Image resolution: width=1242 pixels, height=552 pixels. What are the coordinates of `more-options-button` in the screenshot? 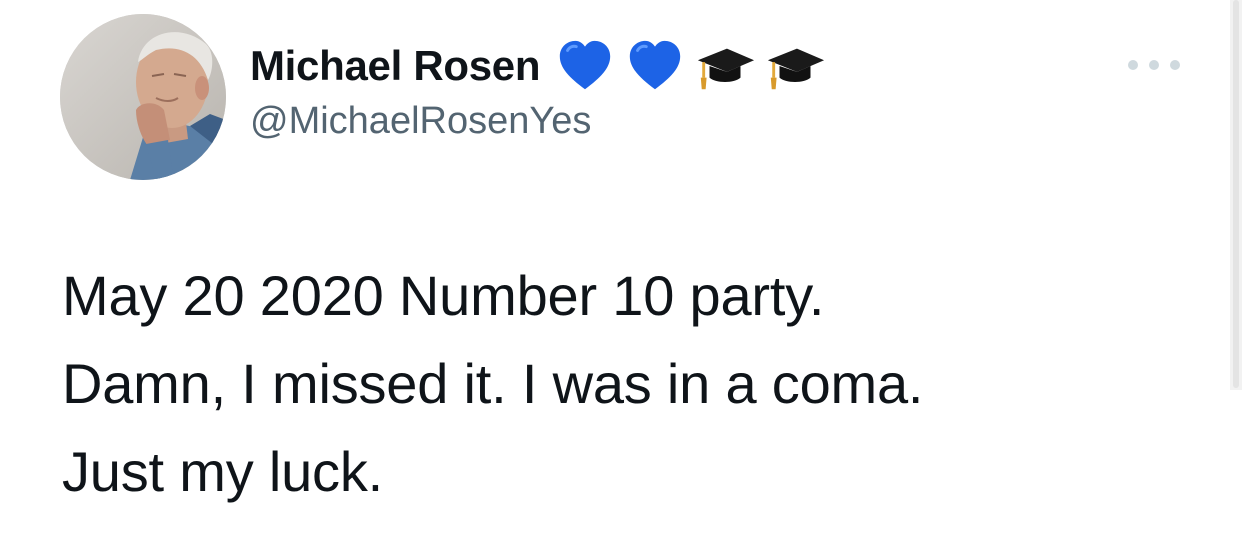 It's located at (1154, 65).